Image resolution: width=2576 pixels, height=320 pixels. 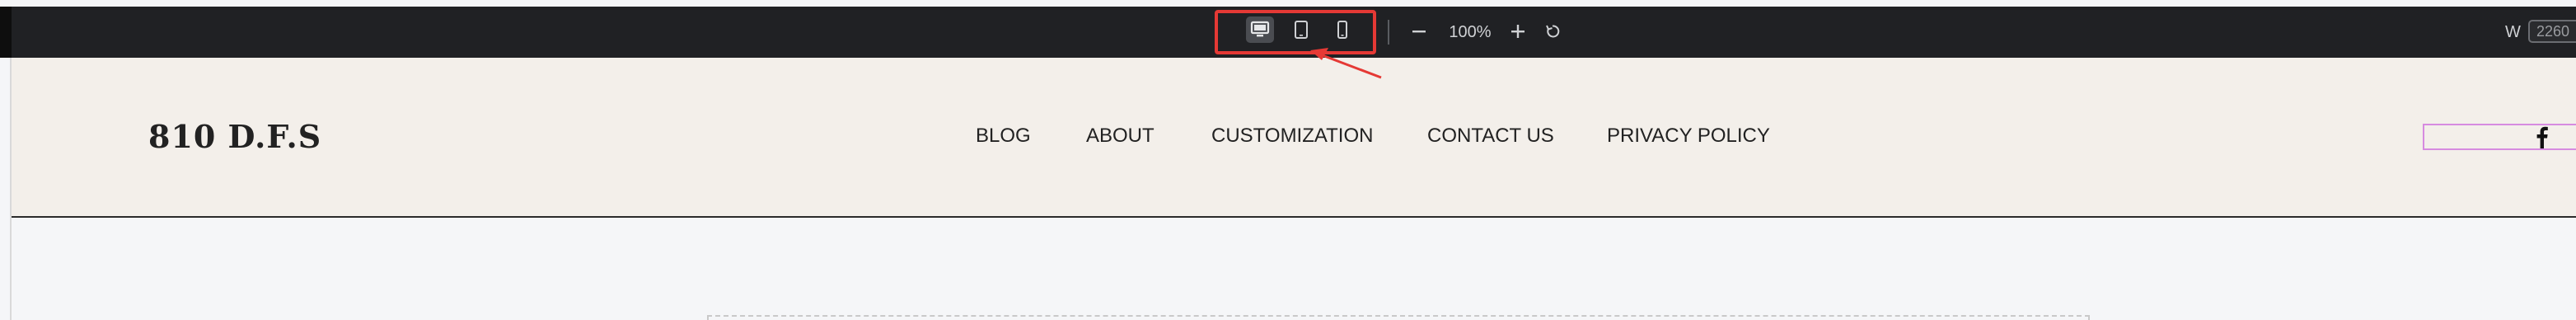 I want to click on minus-icon, so click(x=1419, y=32).